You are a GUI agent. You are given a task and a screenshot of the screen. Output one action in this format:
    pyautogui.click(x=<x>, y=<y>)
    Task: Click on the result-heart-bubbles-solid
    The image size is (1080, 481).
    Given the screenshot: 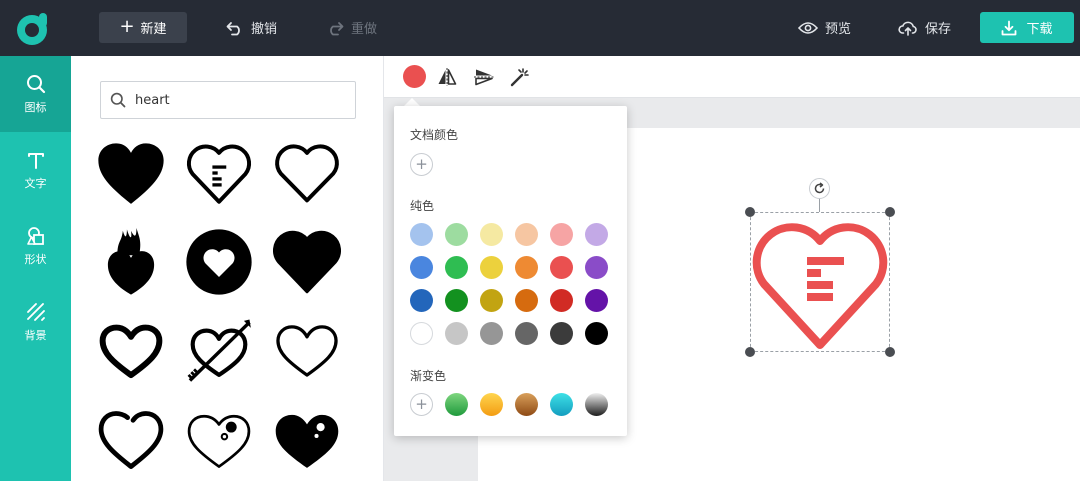 What is the action you would take?
    pyautogui.click(x=307, y=438)
    